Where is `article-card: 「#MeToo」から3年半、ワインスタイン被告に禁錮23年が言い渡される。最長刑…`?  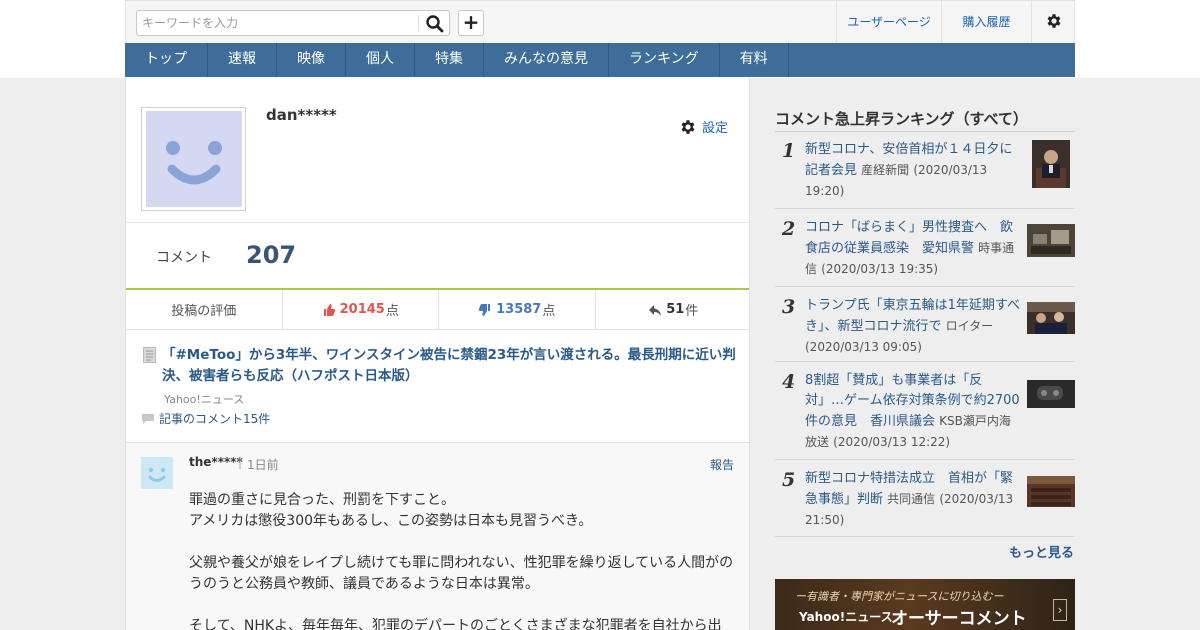 article-card: 「#MeToo」から3年半、ワインスタイン被告に禁錮23年が言い渡される。最長刑… is located at coordinates (437, 386).